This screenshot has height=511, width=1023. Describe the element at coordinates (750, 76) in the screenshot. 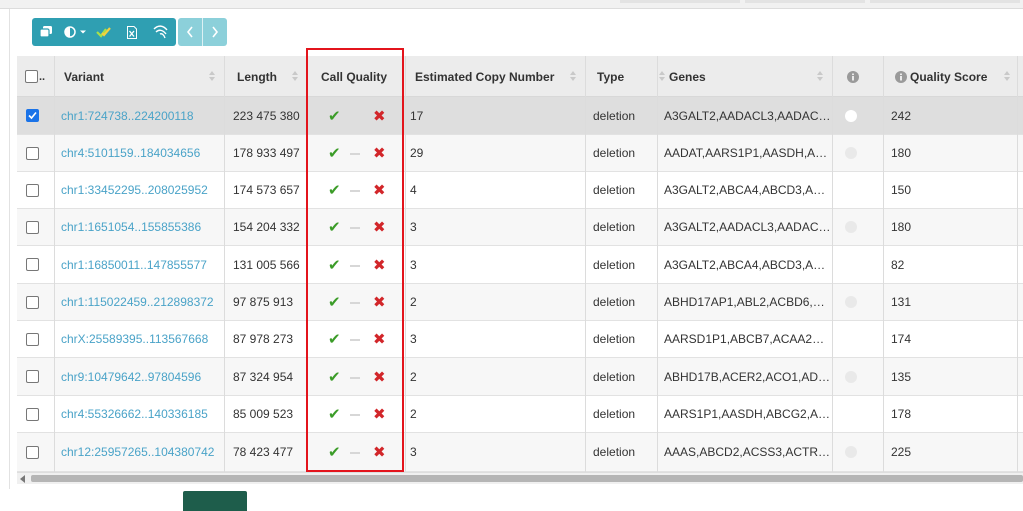

I see `column-header-genes: Genes` at that location.